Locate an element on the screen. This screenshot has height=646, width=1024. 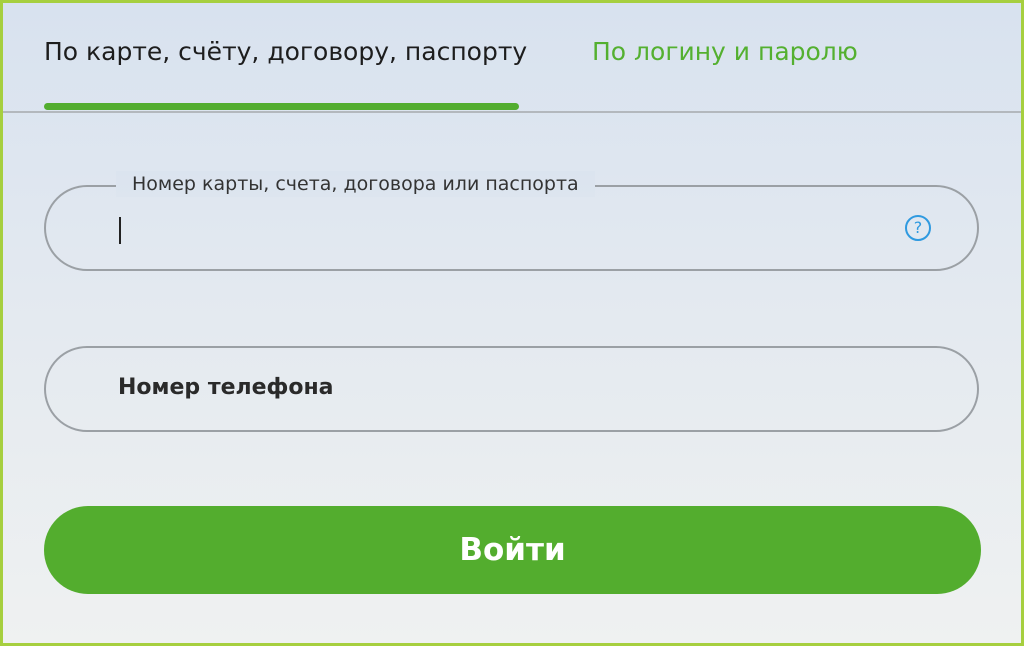
question-circle-icon: ? is located at coordinates (918, 228).